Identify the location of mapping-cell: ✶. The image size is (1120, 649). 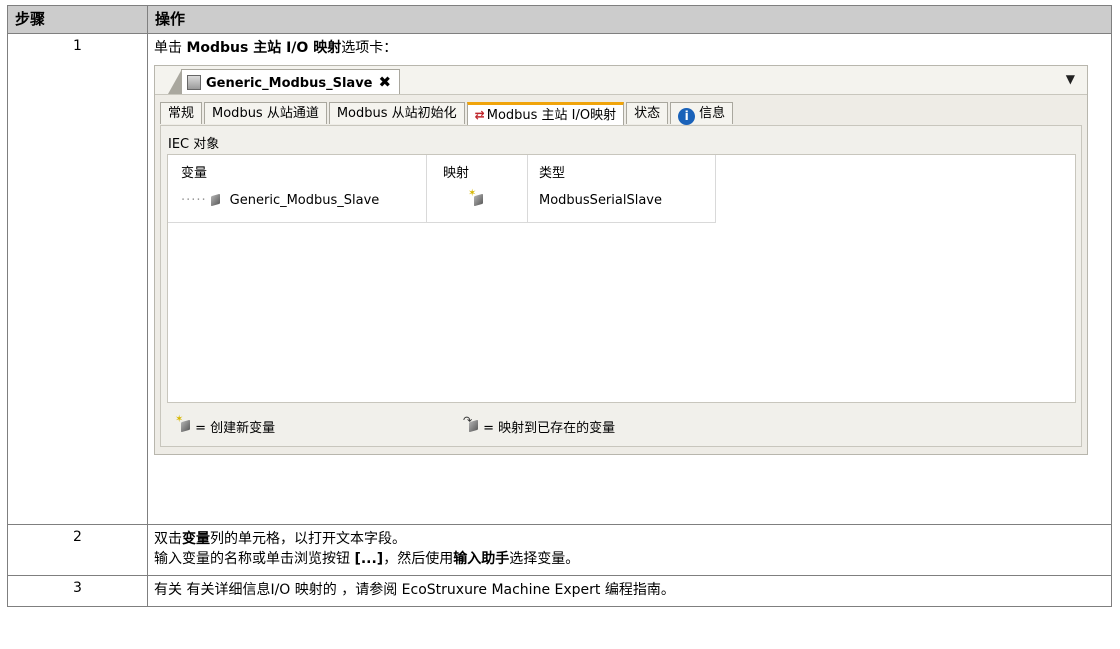
(476, 199).